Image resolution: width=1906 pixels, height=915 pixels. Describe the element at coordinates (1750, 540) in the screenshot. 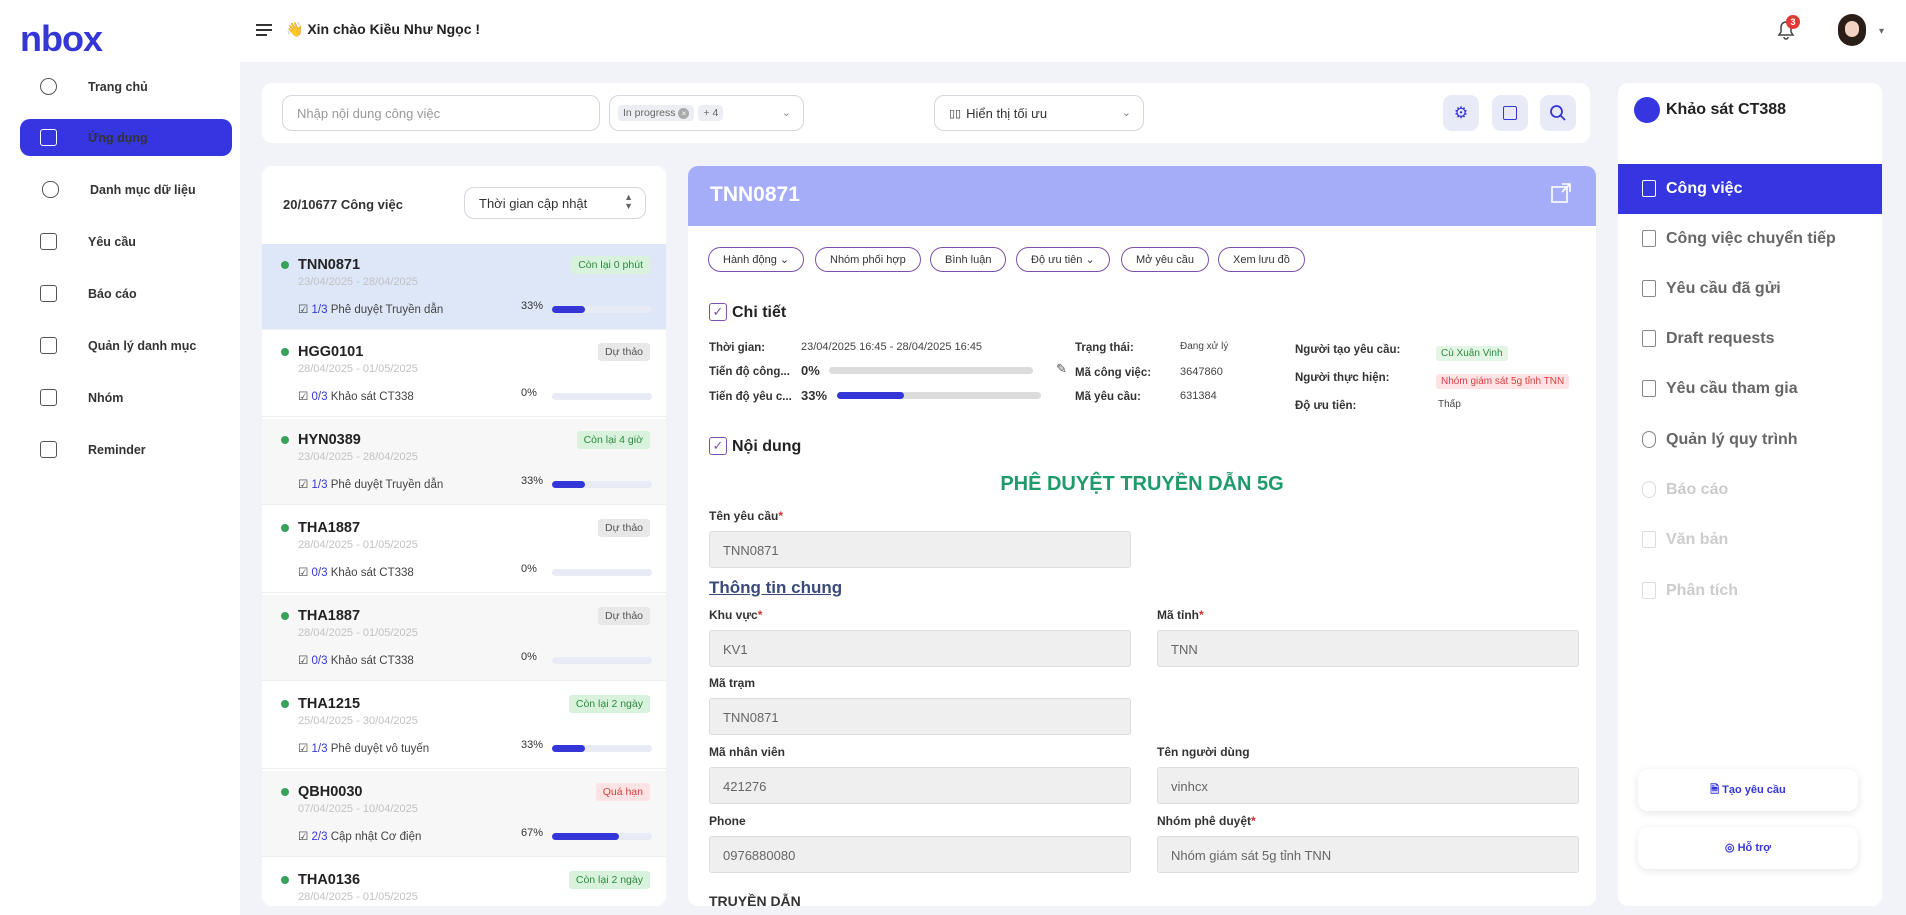

I see `right-item-documents: Văn bản` at that location.